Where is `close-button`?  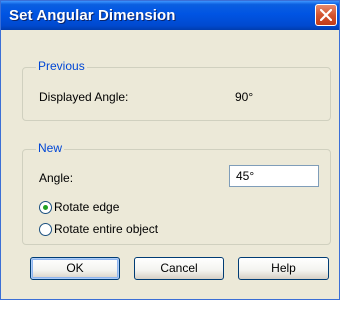
close-button is located at coordinates (326, 15).